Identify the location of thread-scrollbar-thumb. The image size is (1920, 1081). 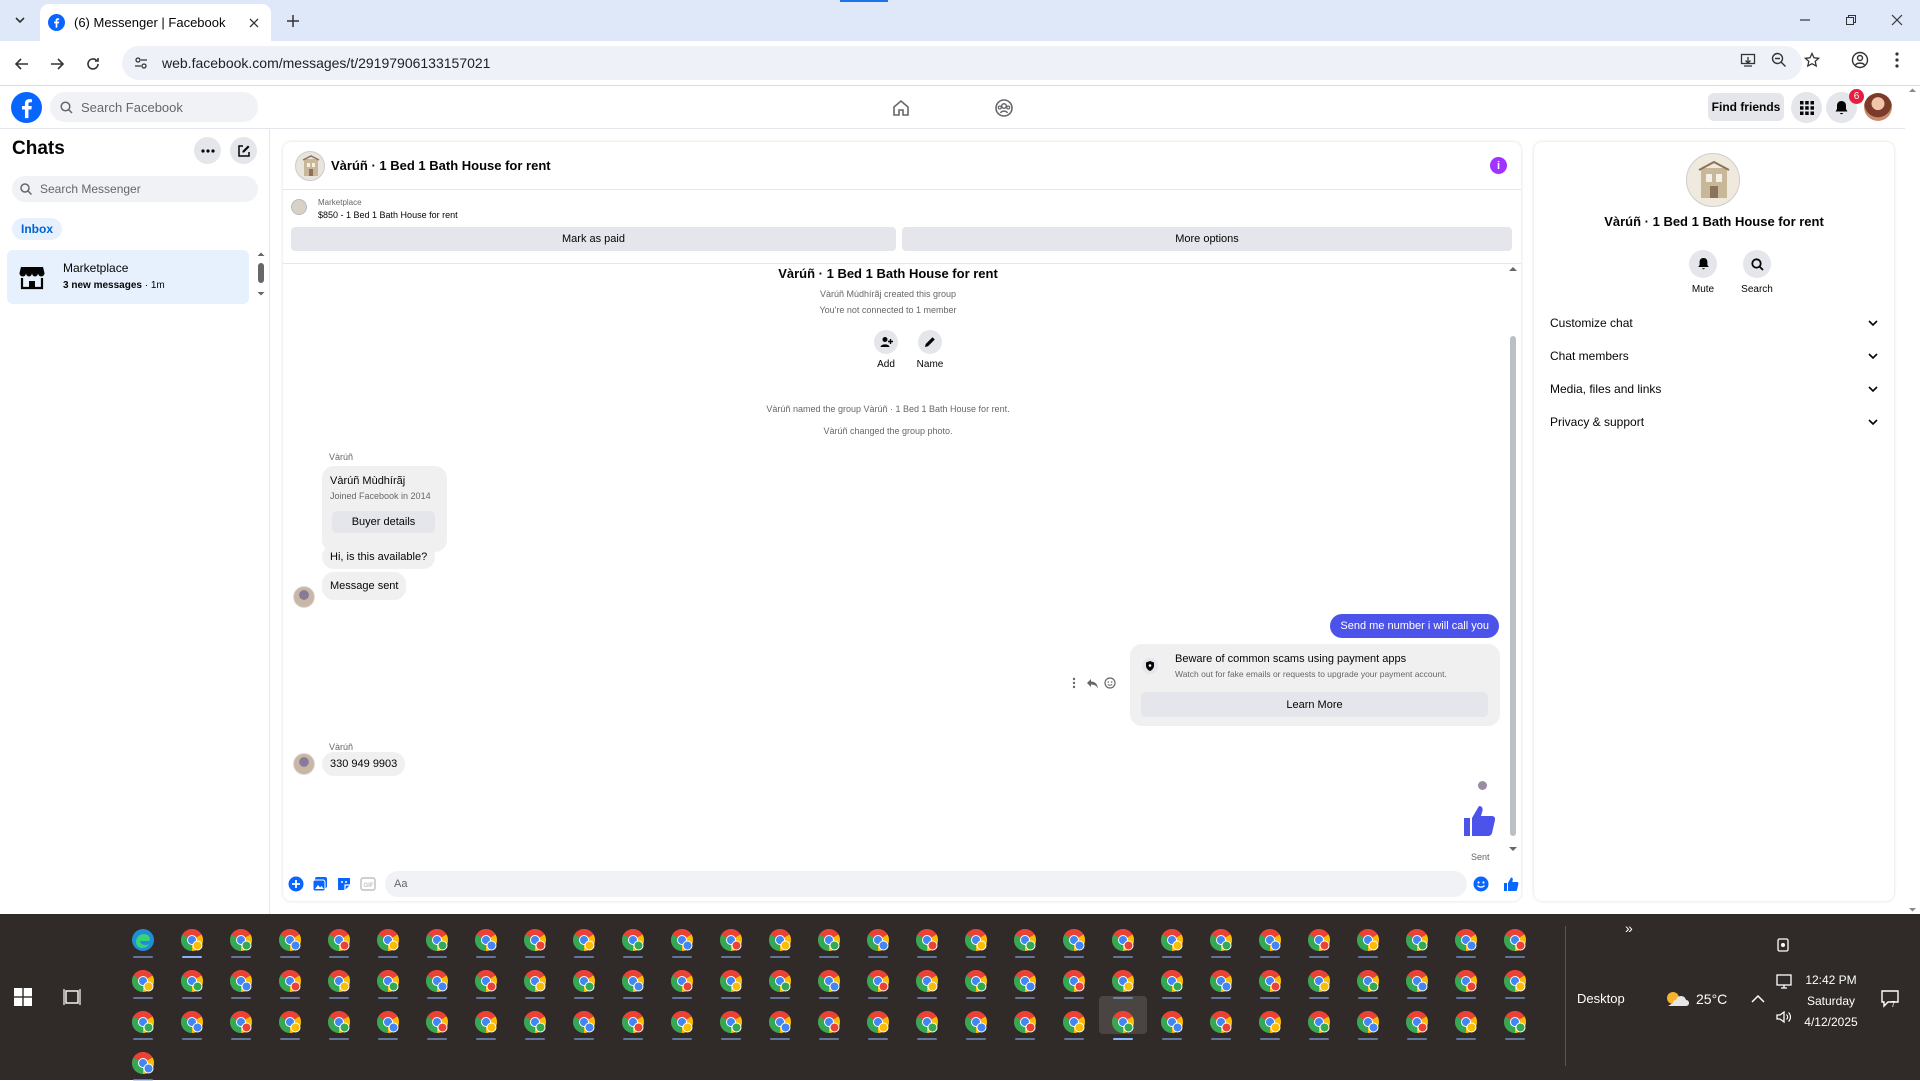
(1513, 586).